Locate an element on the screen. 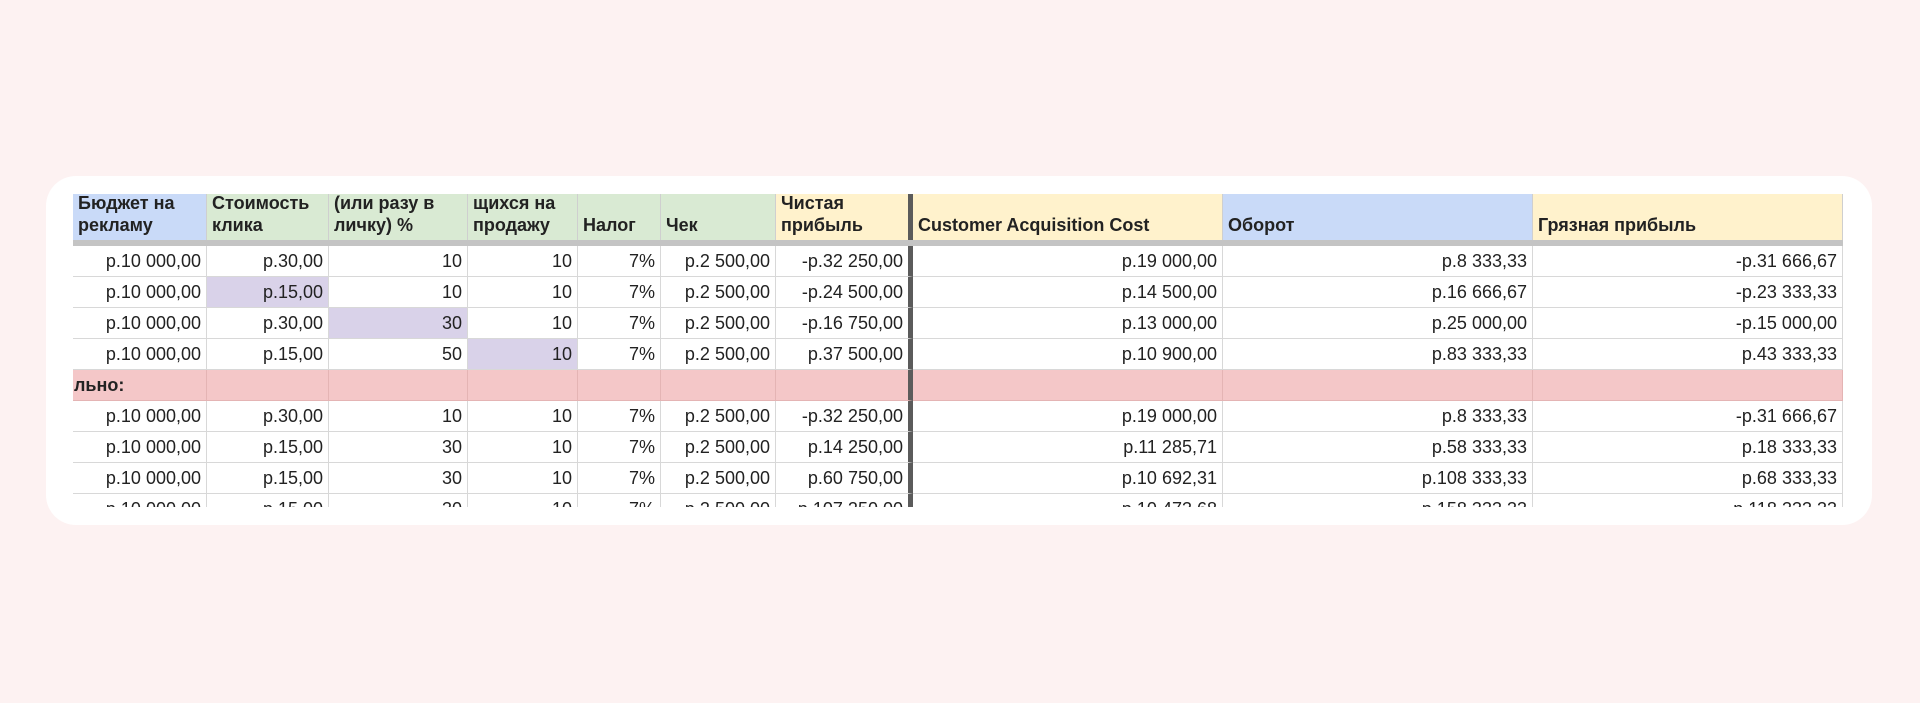 The height and width of the screenshot is (703, 1920). cell-net: -р.24 500,00 is located at coordinates (844, 292).